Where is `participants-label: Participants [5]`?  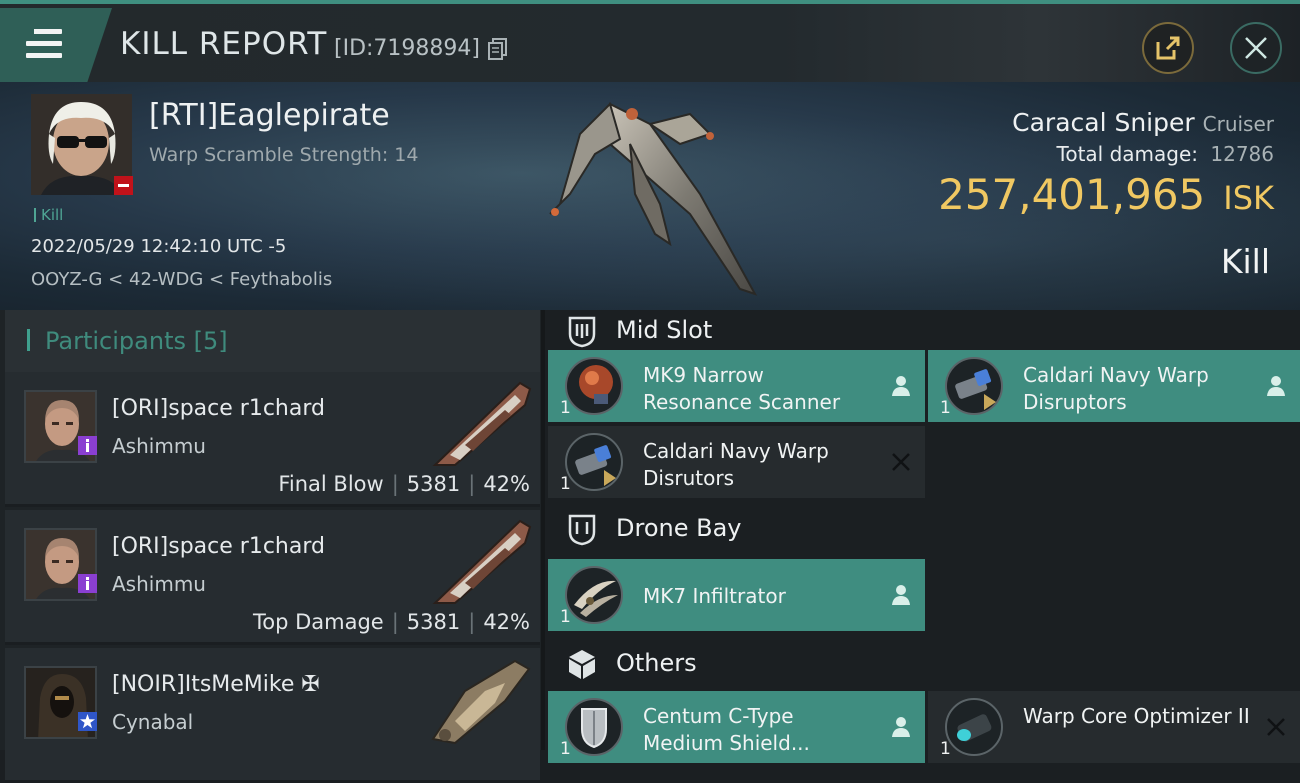
participants-label: Participants [5] is located at coordinates (136, 341).